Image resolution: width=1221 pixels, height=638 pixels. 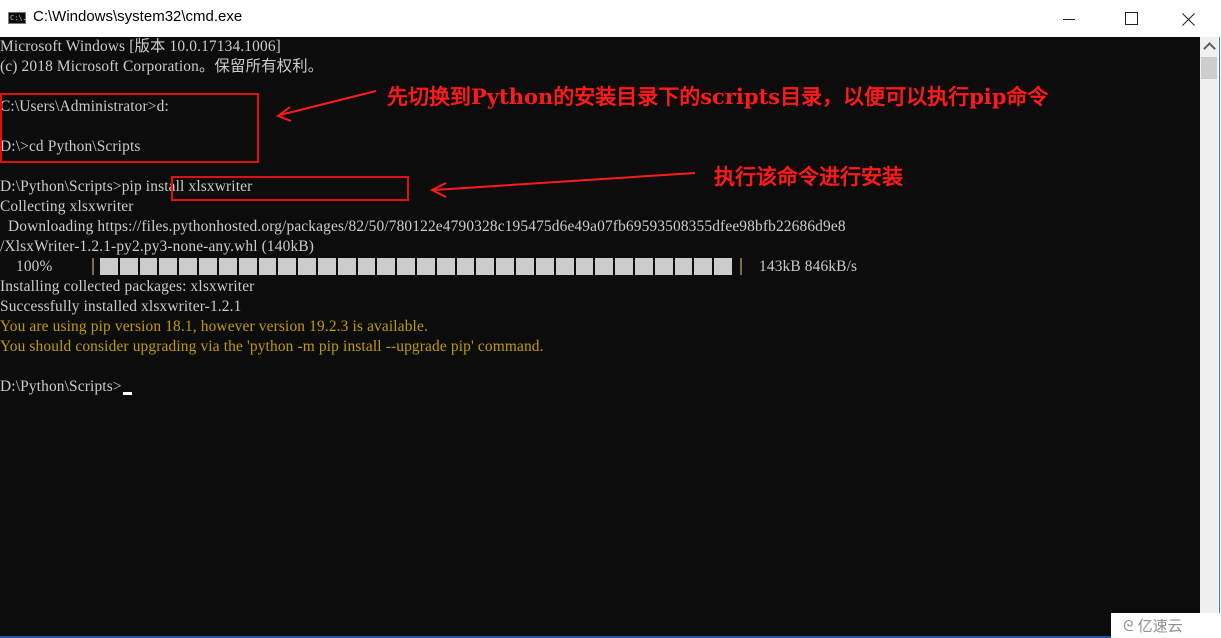 I want to click on arrow-to-pip-box, so click(x=562, y=185).